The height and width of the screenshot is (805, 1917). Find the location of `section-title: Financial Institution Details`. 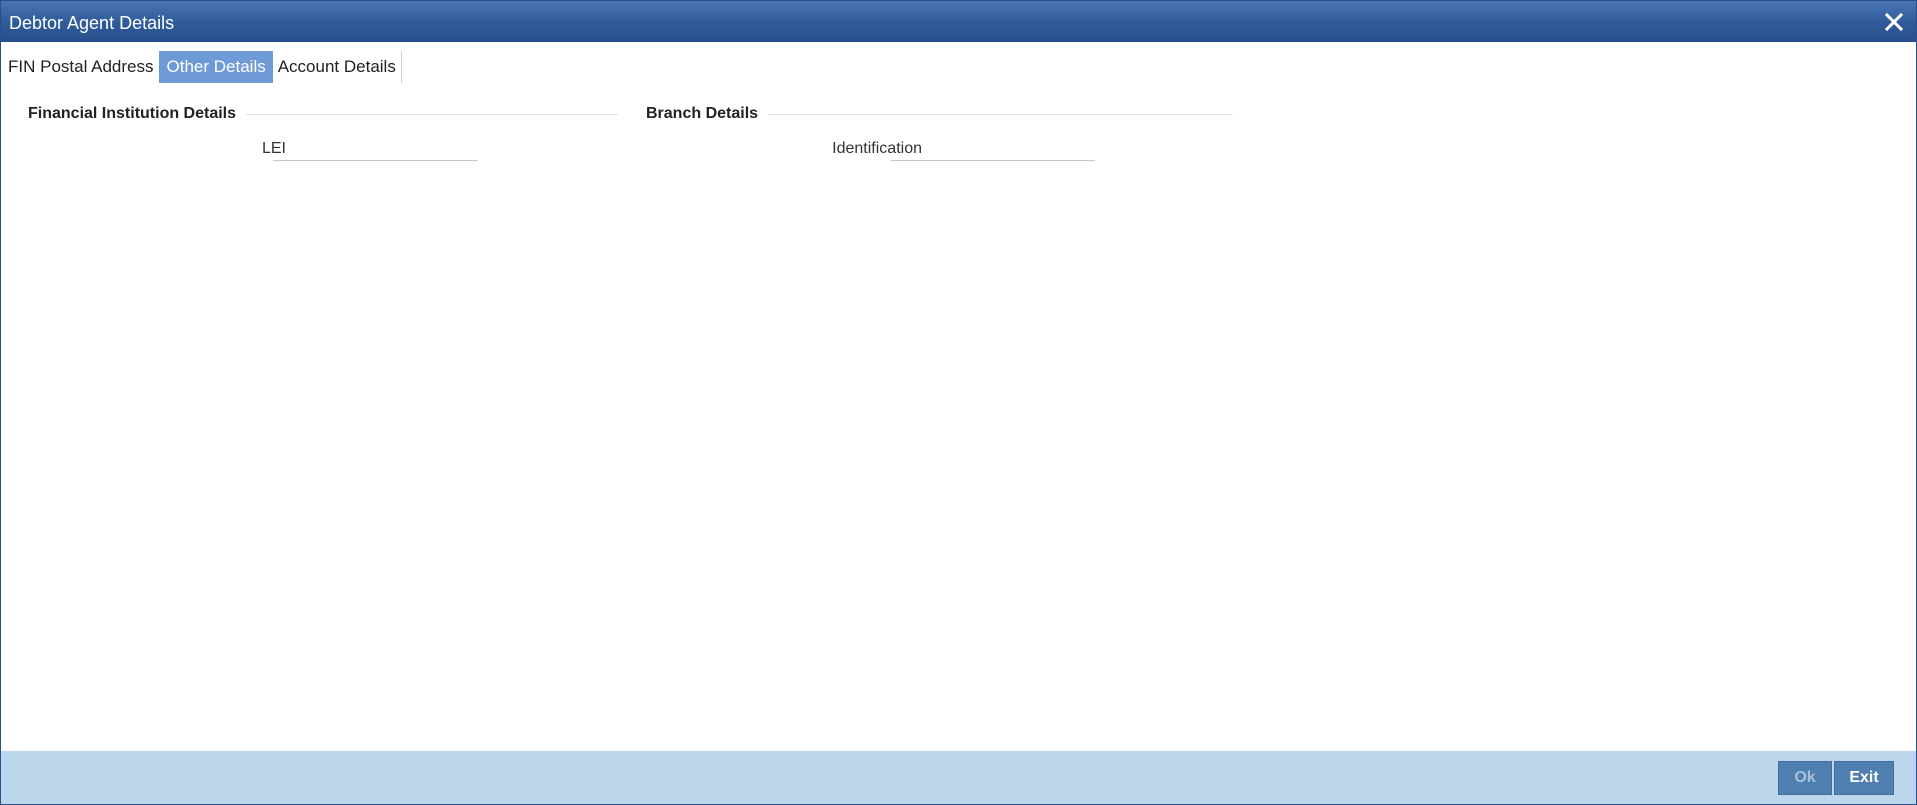

section-title: Financial Institution Details is located at coordinates (137, 114).